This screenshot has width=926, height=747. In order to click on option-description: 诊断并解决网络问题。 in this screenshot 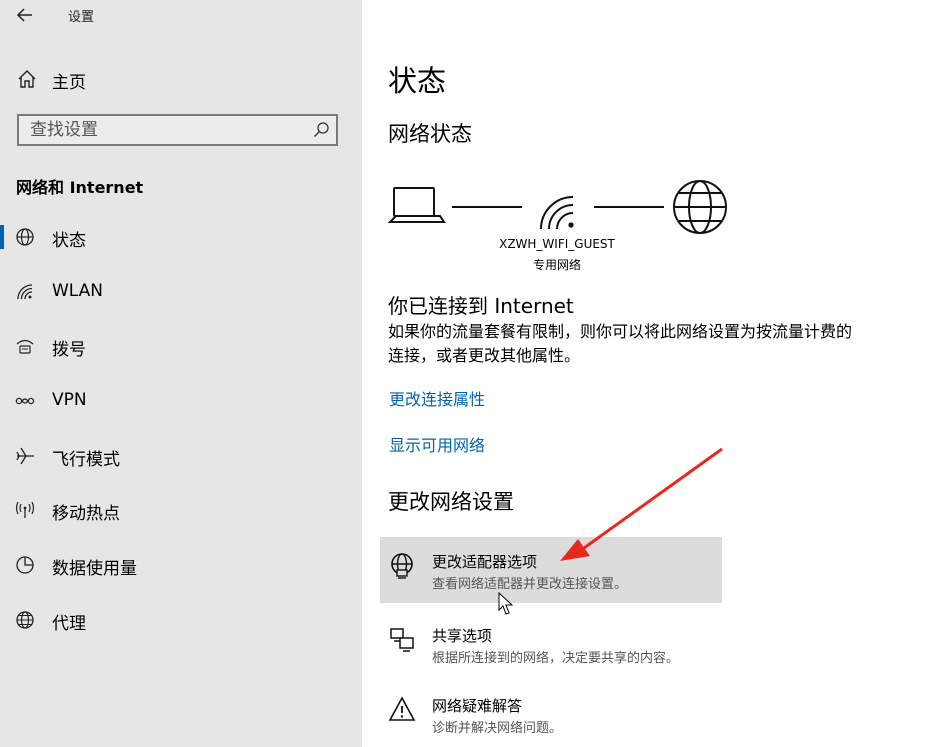, I will do `click(497, 728)`.